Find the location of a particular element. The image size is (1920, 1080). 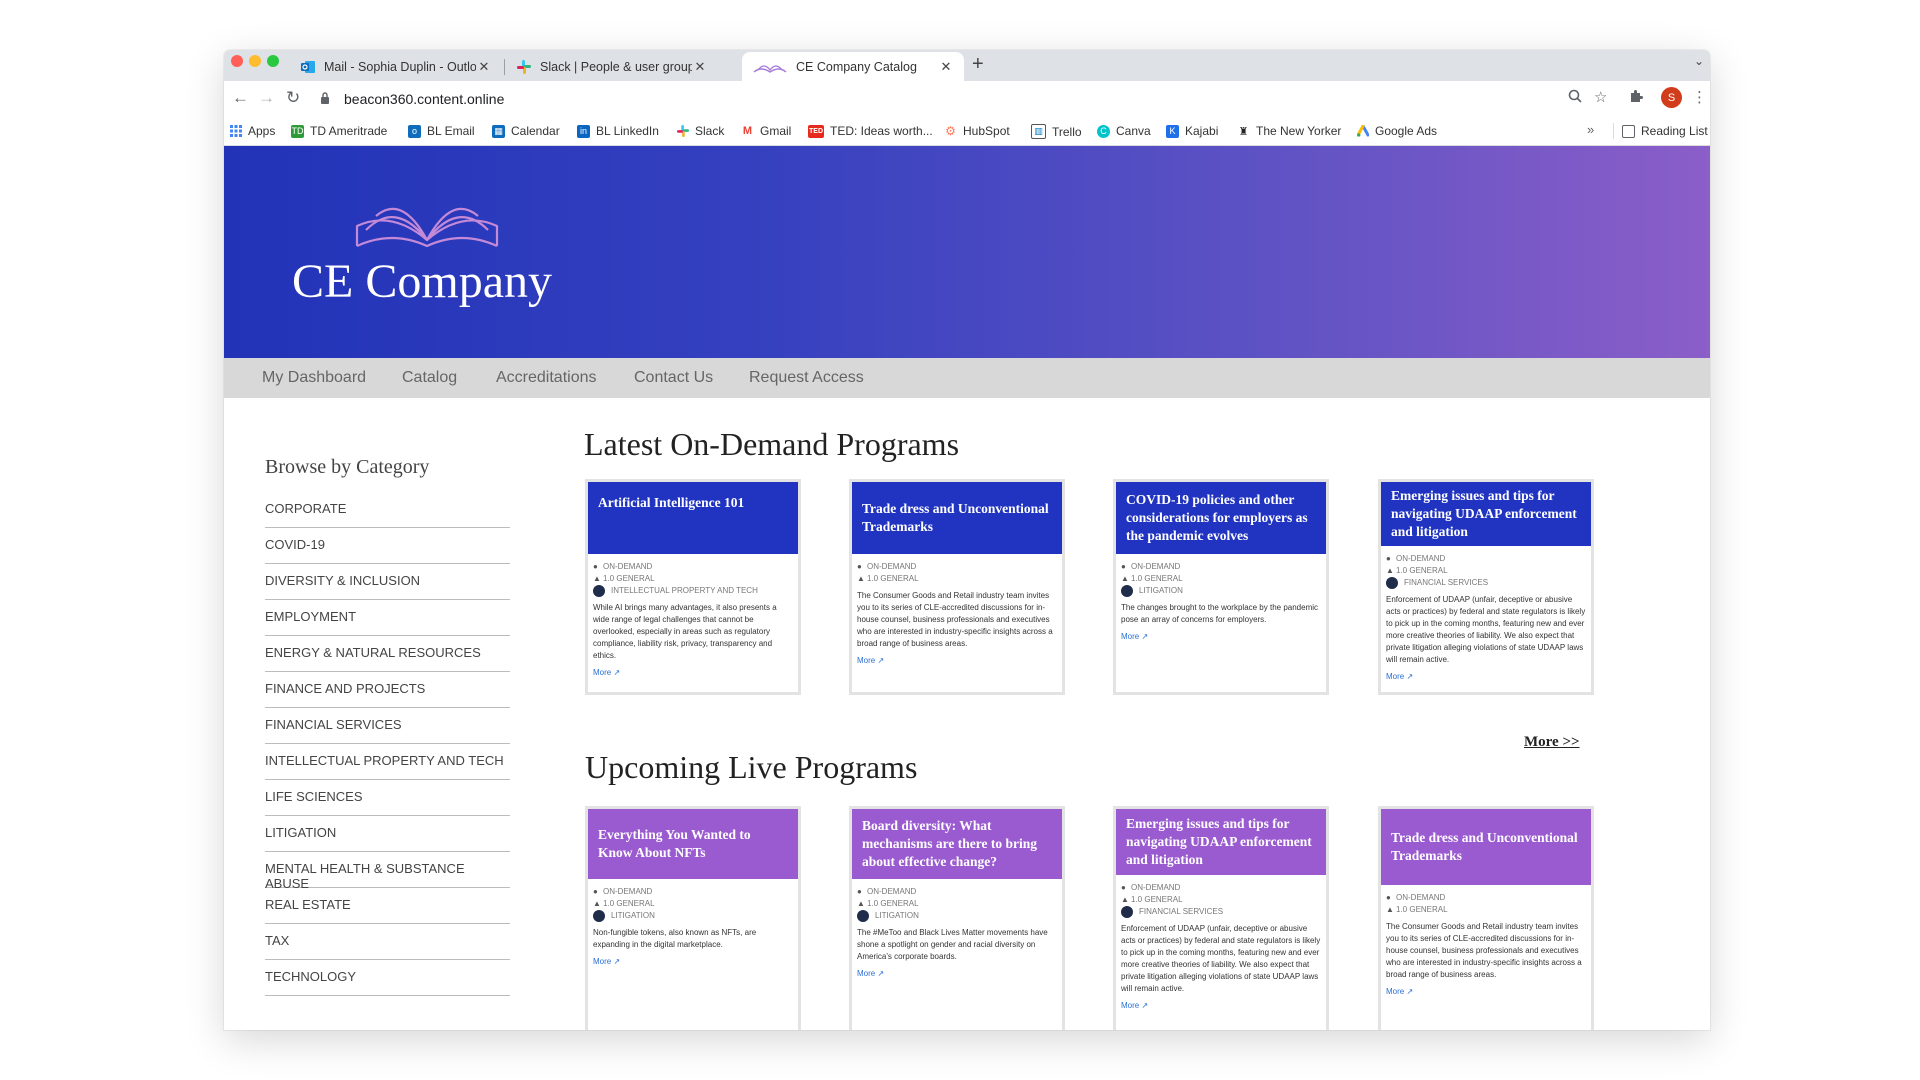

bookmark-star-icon: ☆ is located at coordinates (1600, 98).